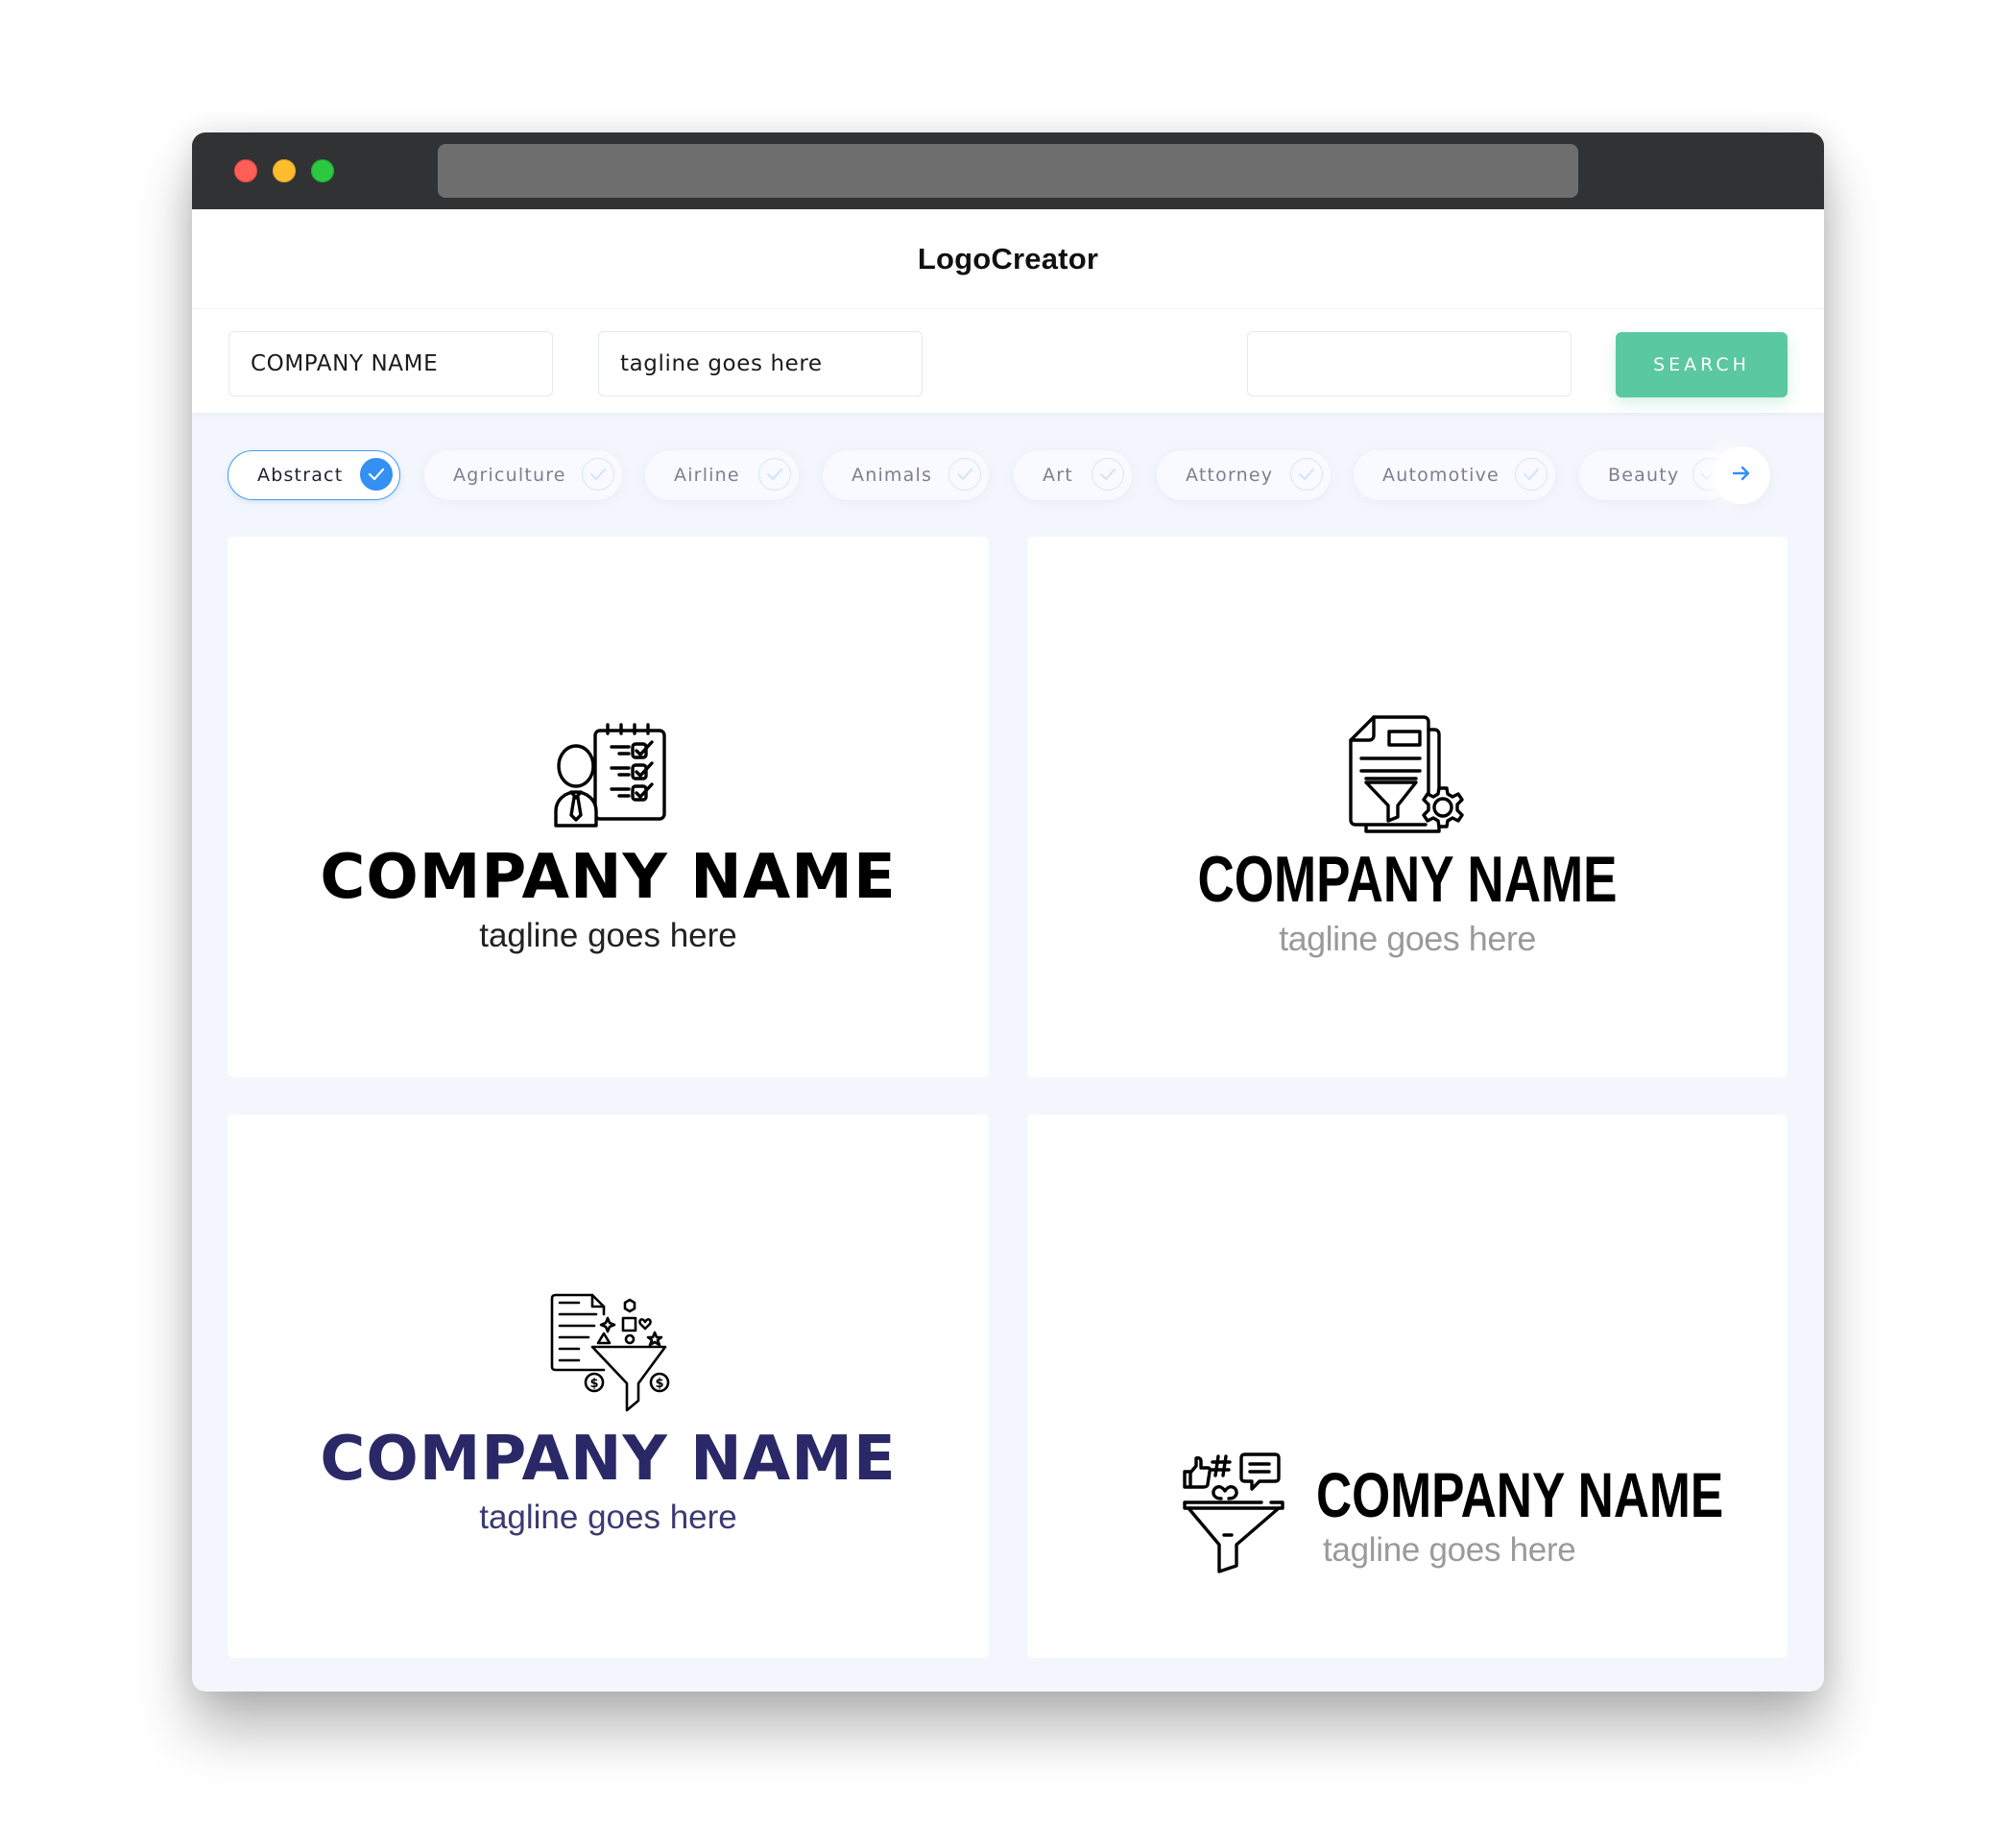 The width and height of the screenshot is (2016, 1824). I want to click on category-label: Automotive, so click(1441, 476).